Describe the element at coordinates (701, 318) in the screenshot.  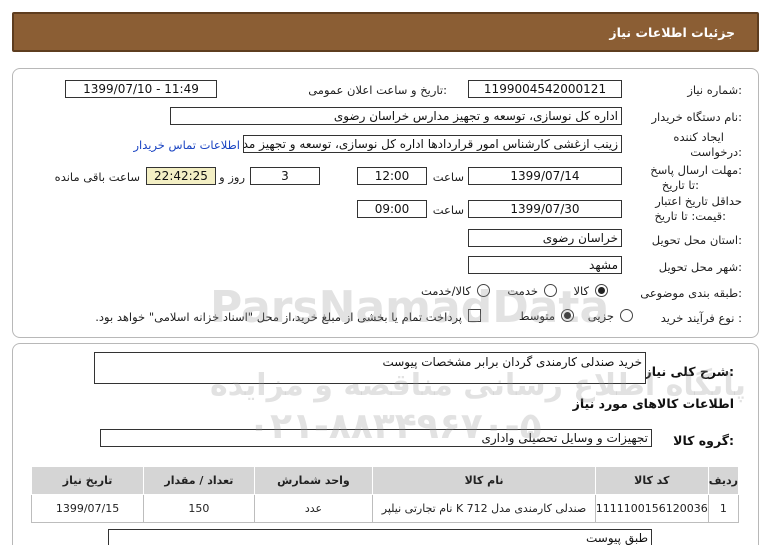
I see `purchase-type-label: نوع فرآیند خرید :` at that location.